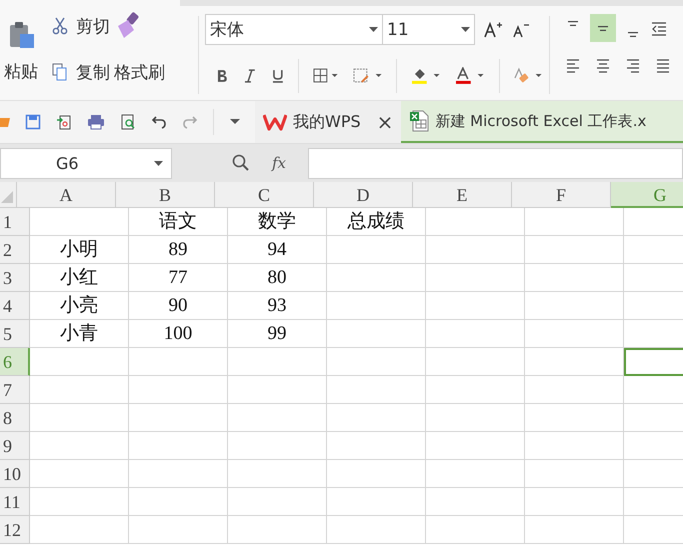 The height and width of the screenshot is (547, 683). What do you see at coordinates (15, 530) in the screenshot?
I see `row-header: 12` at bounding box center [15, 530].